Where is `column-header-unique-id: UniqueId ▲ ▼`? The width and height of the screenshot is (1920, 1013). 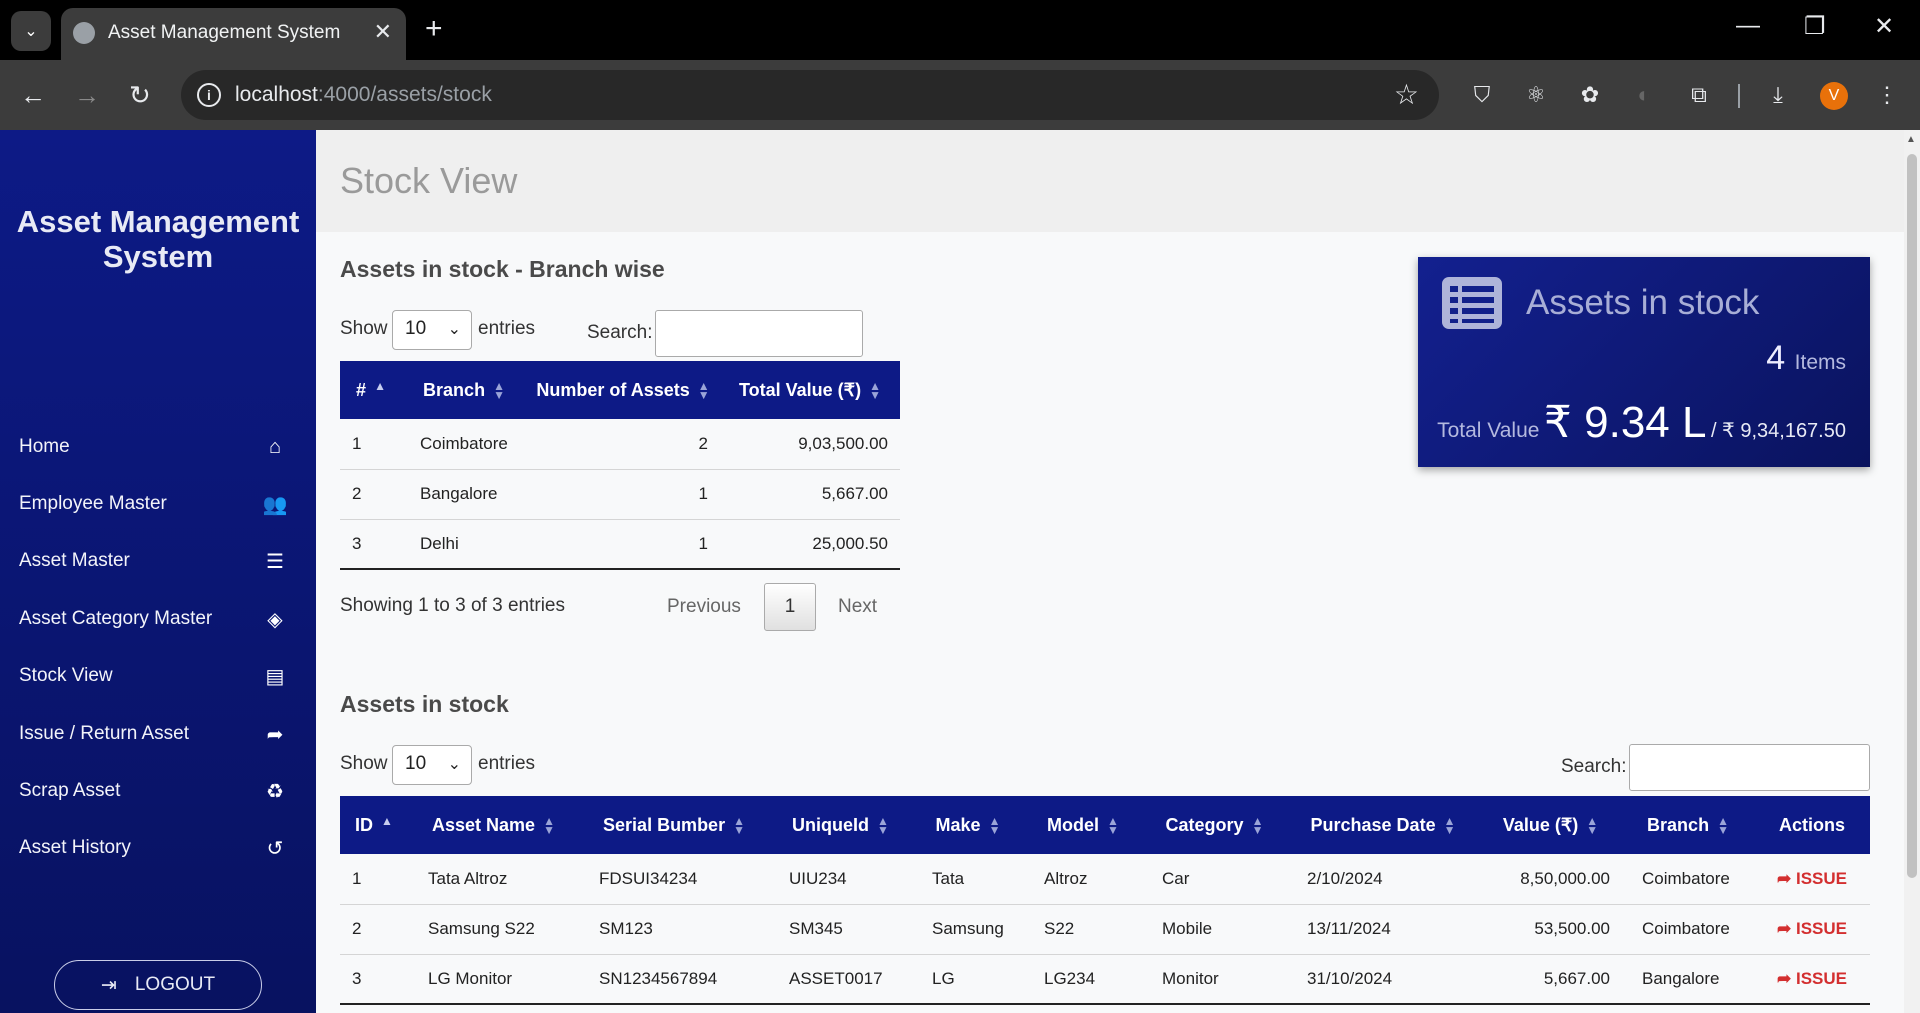 column-header-unique-id: UniqueId ▲ ▼ is located at coordinates (840, 825).